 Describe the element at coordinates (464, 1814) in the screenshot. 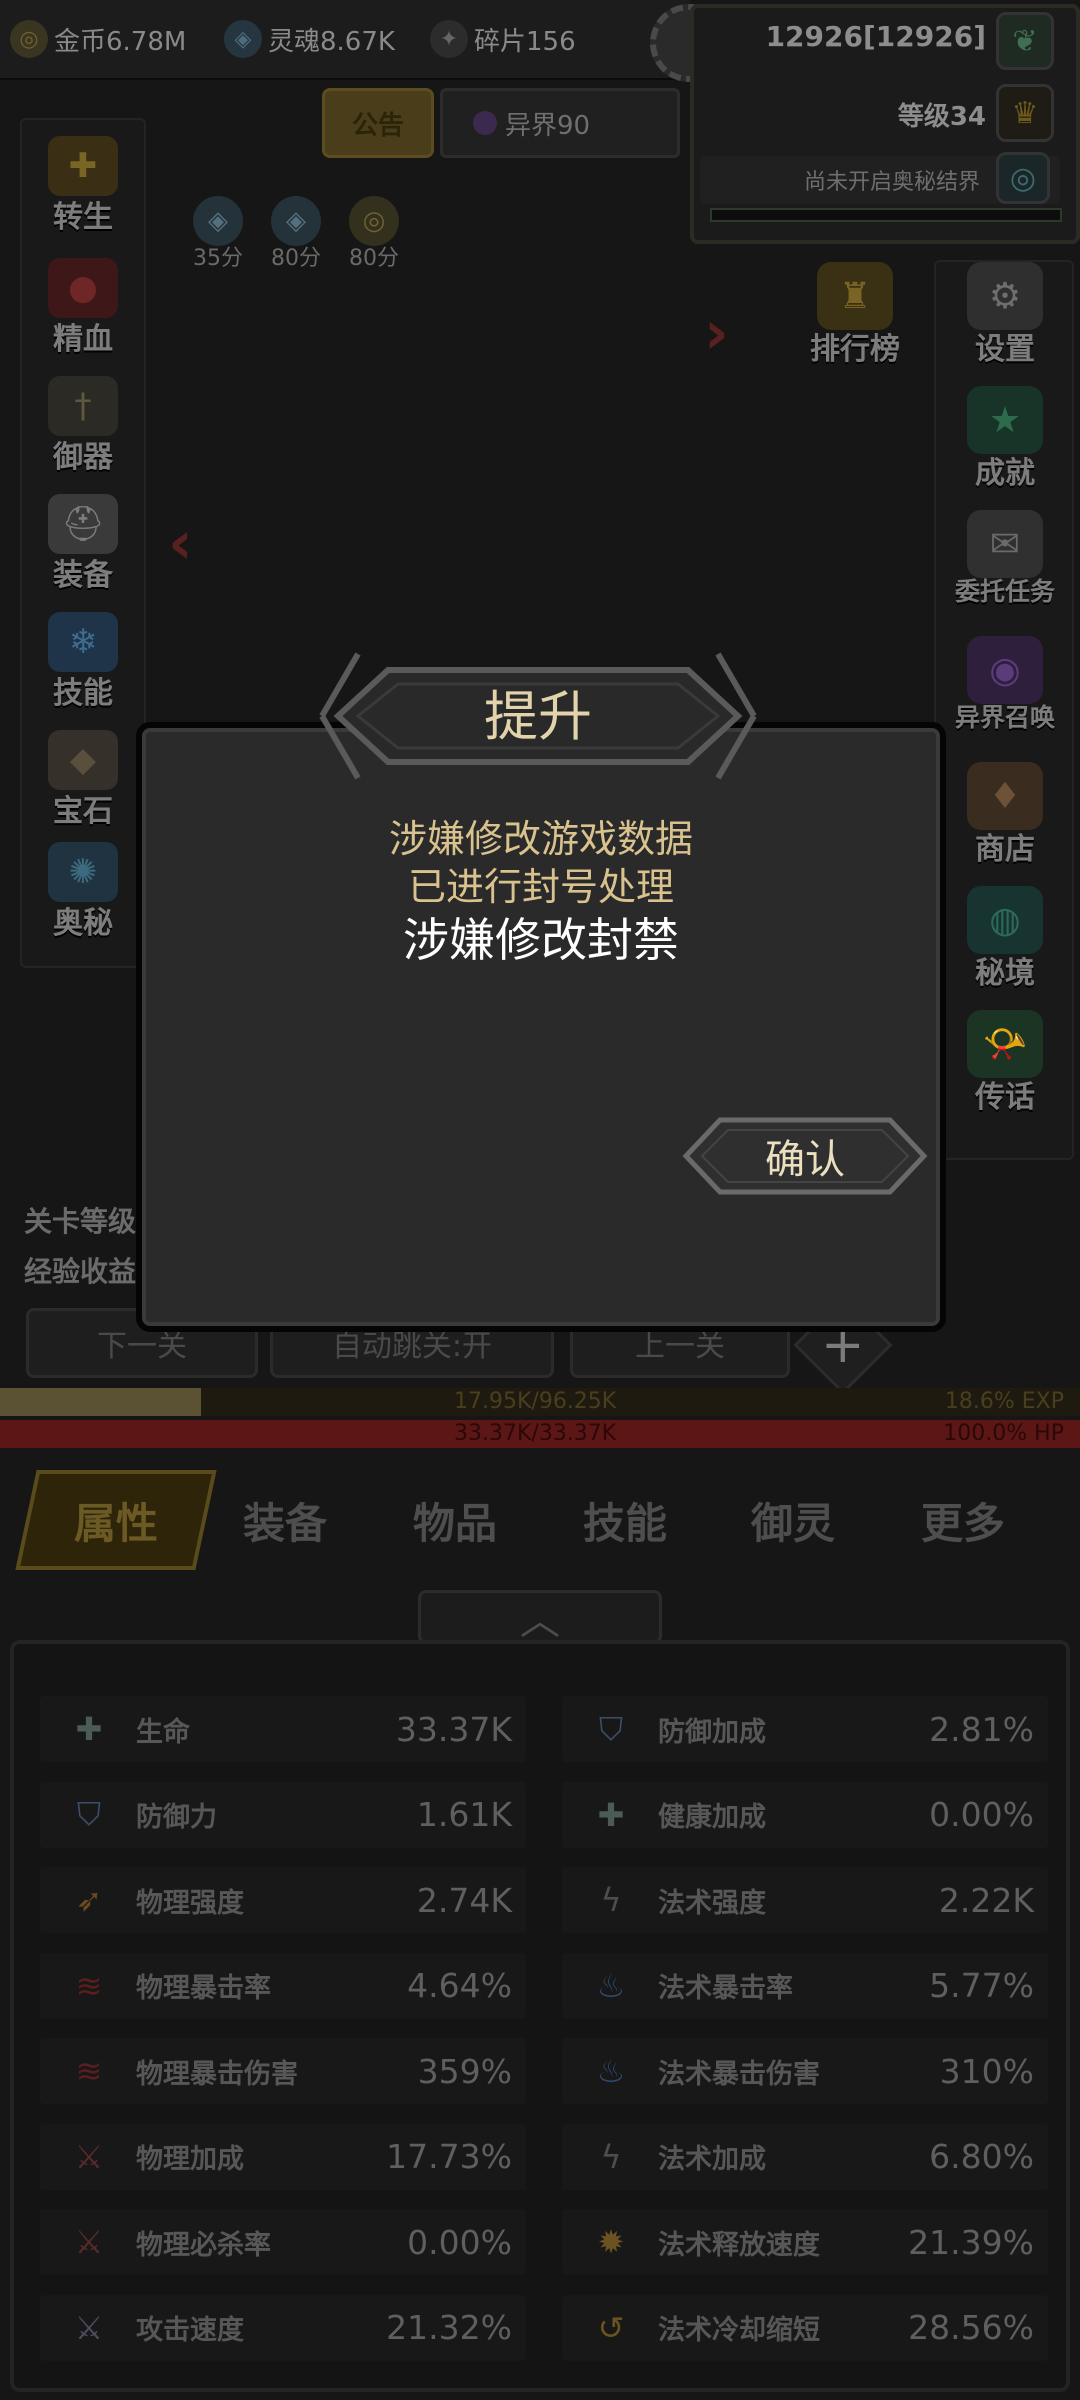

I see `stat-value: 1.61K` at that location.